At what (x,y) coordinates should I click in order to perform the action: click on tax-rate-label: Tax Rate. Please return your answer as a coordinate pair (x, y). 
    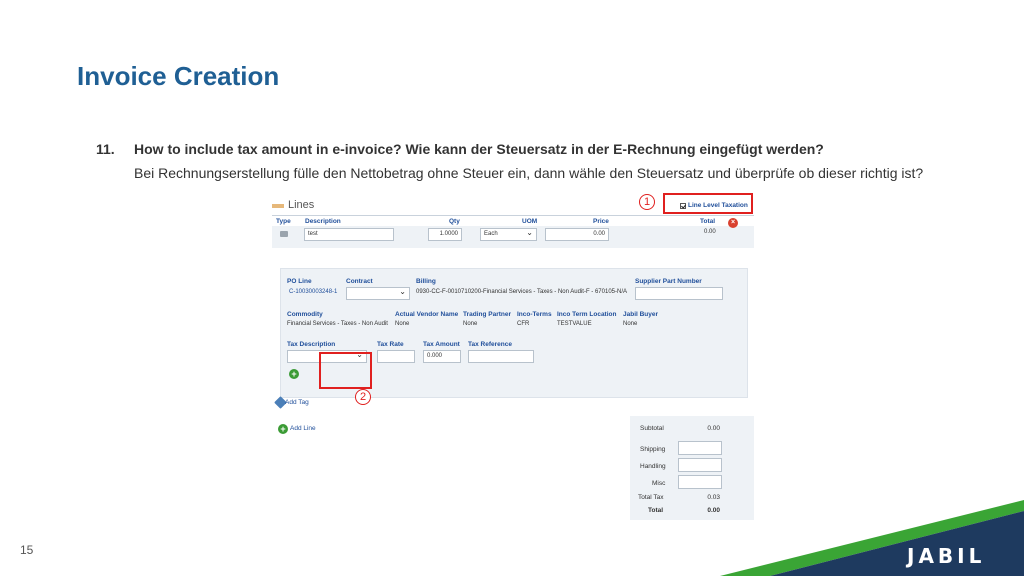
    Looking at the image, I should click on (390, 344).